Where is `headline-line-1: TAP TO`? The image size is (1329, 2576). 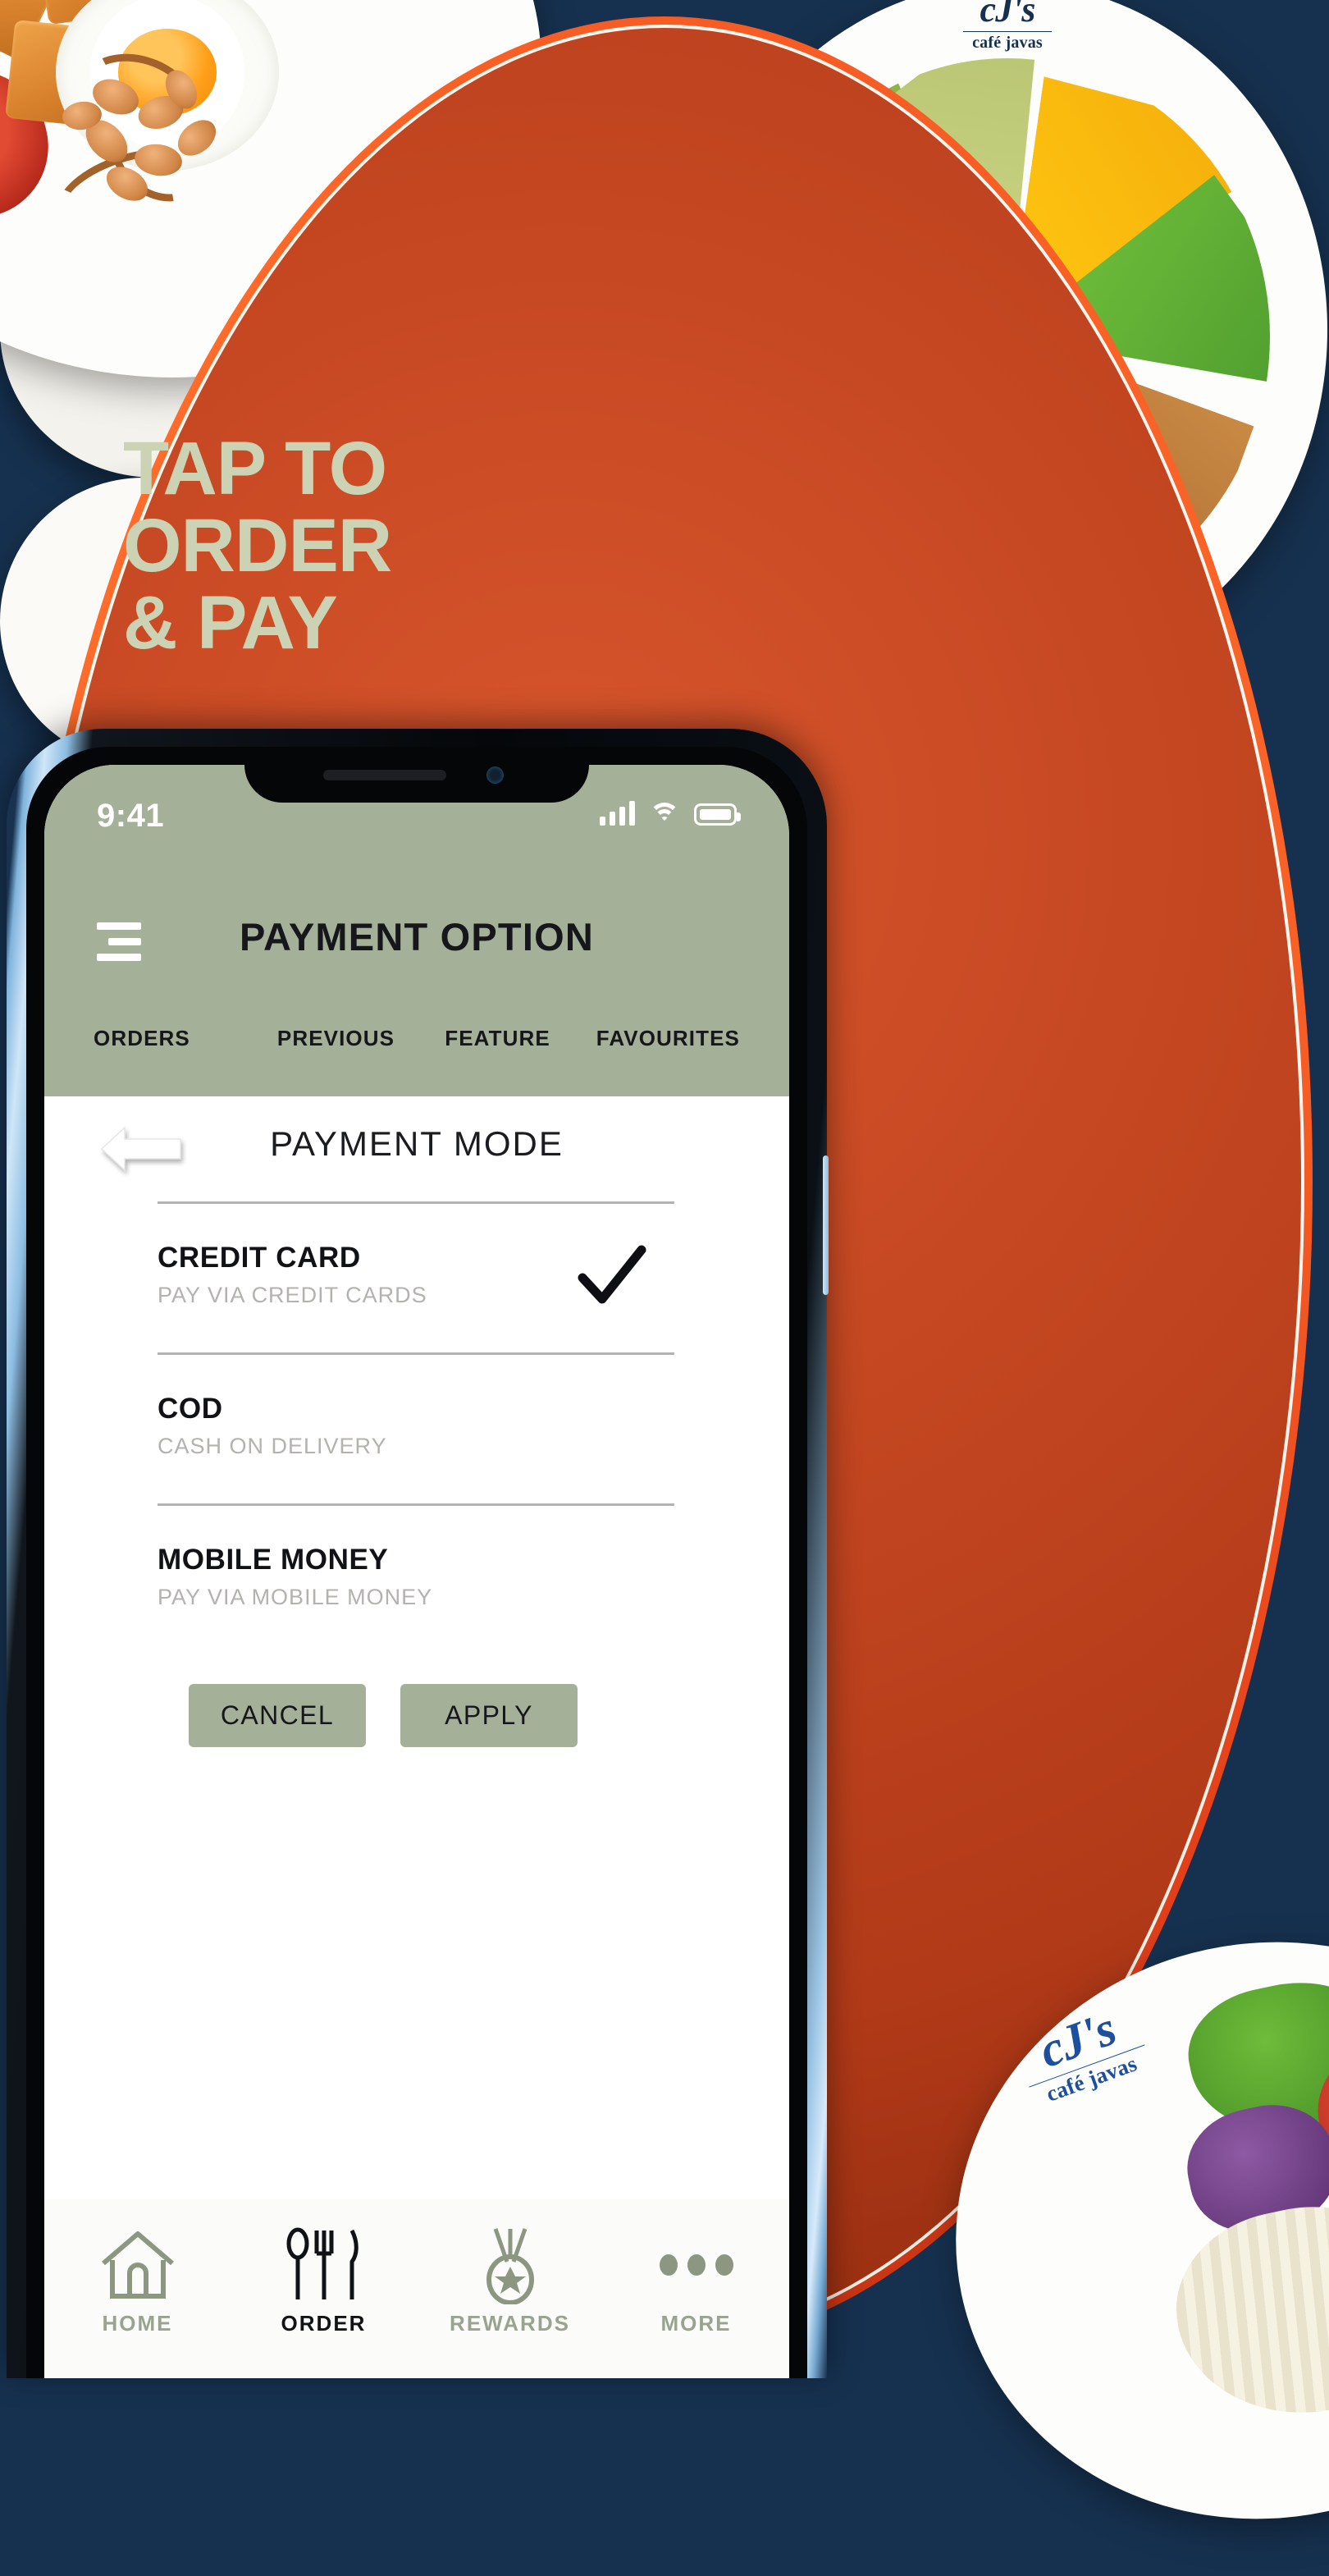 headline-line-1: TAP TO is located at coordinates (255, 468).